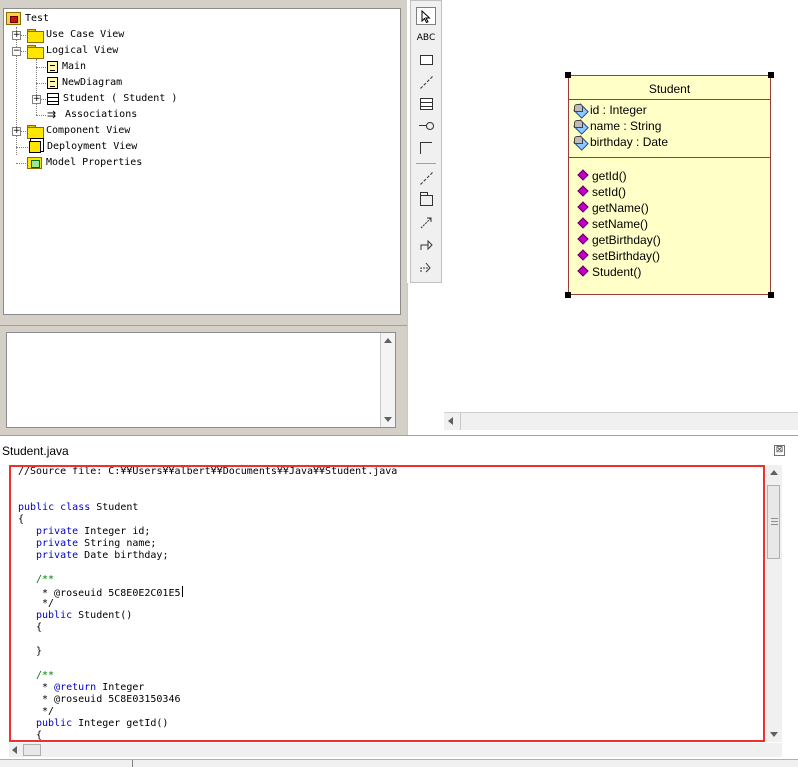  Describe the element at coordinates (52, 66) in the screenshot. I see `class-diagram-icon` at that location.